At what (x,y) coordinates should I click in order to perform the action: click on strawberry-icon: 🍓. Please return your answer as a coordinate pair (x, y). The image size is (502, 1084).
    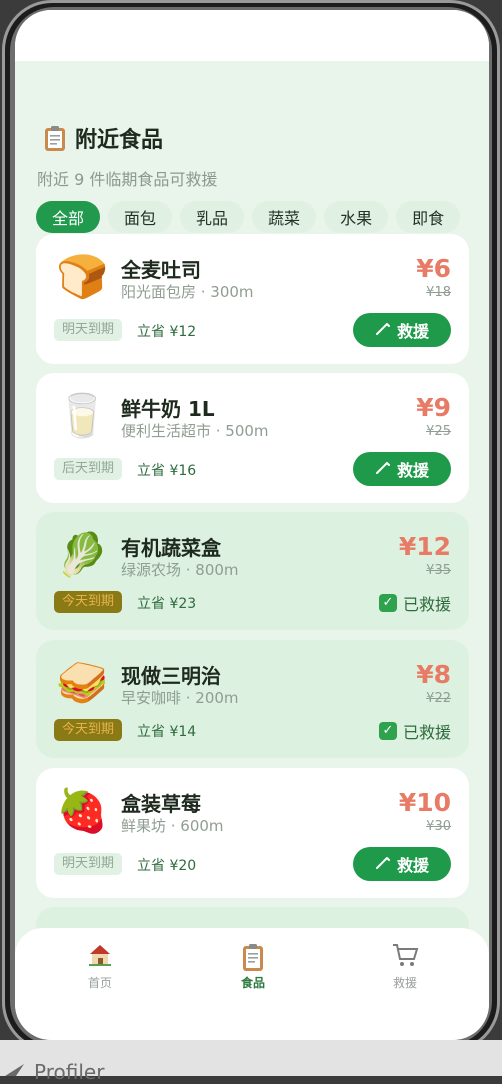
    Looking at the image, I should click on (82, 810).